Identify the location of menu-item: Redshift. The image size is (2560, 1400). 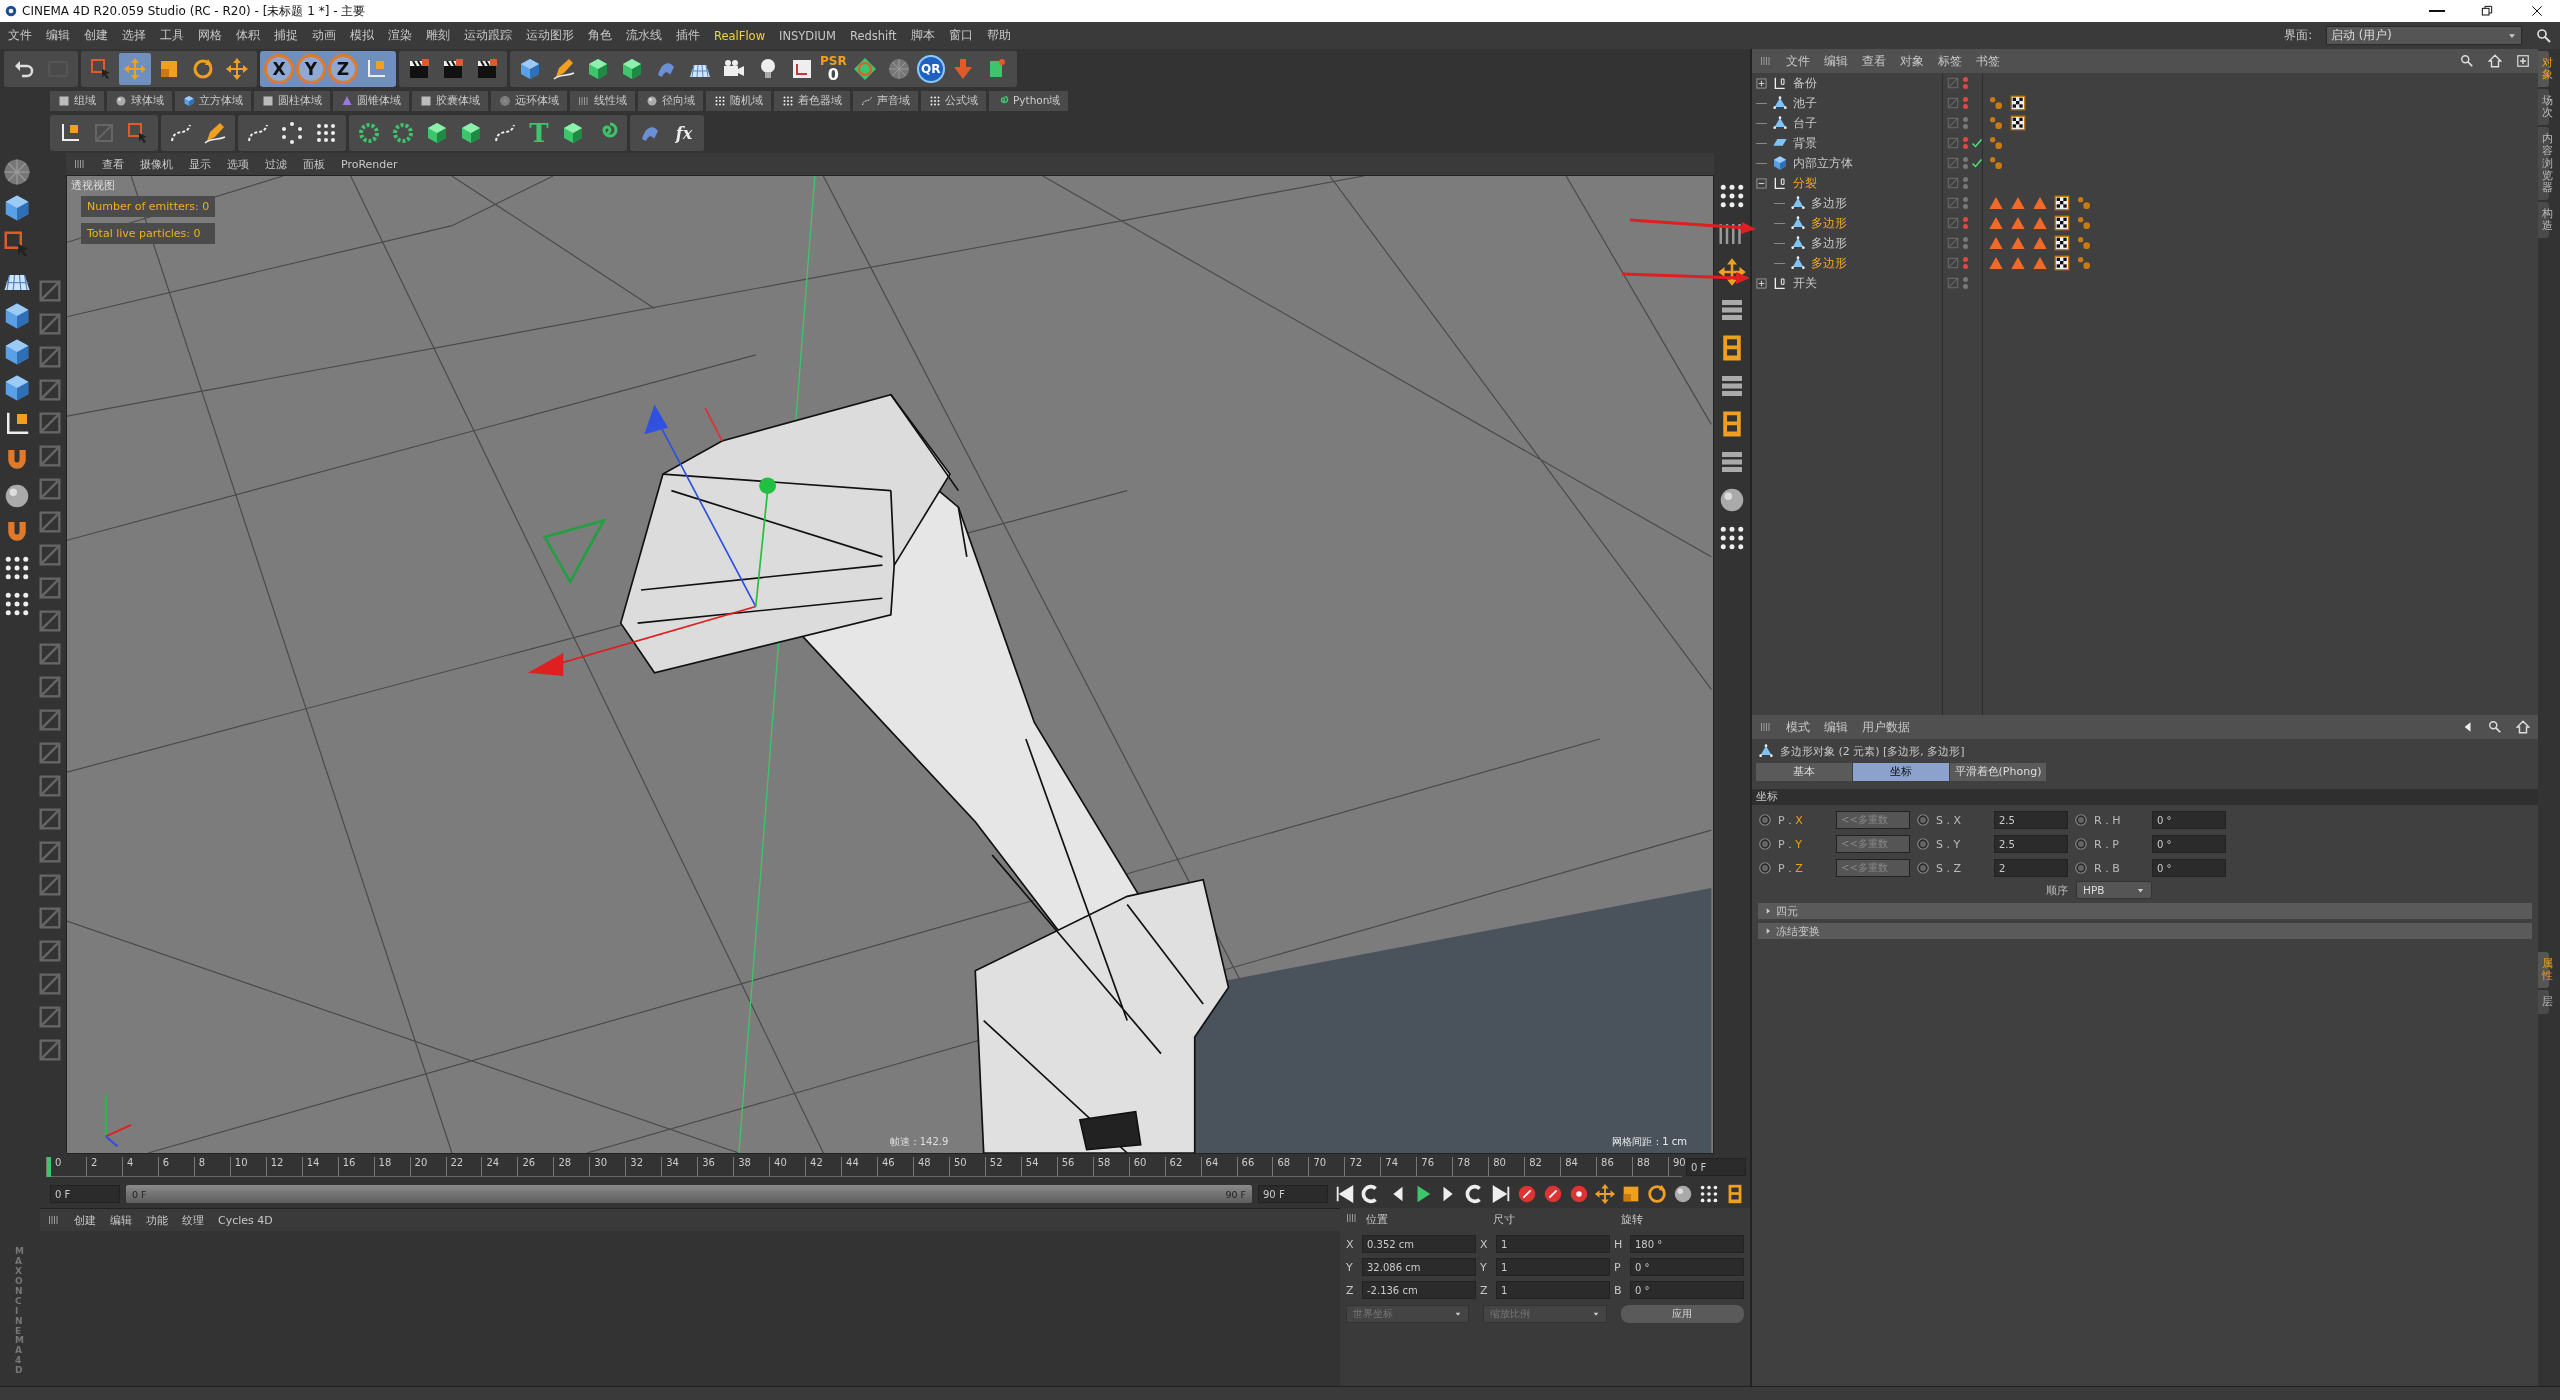
(873, 35).